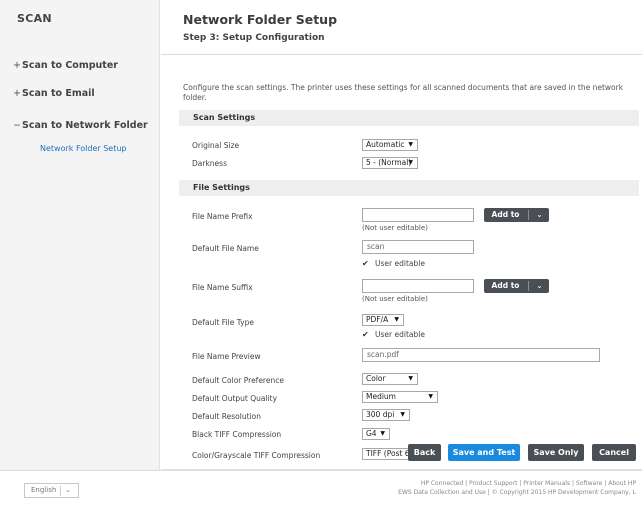 The image size is (642, 524). I want to click on footer-link-software: Software, so click(589, 483).